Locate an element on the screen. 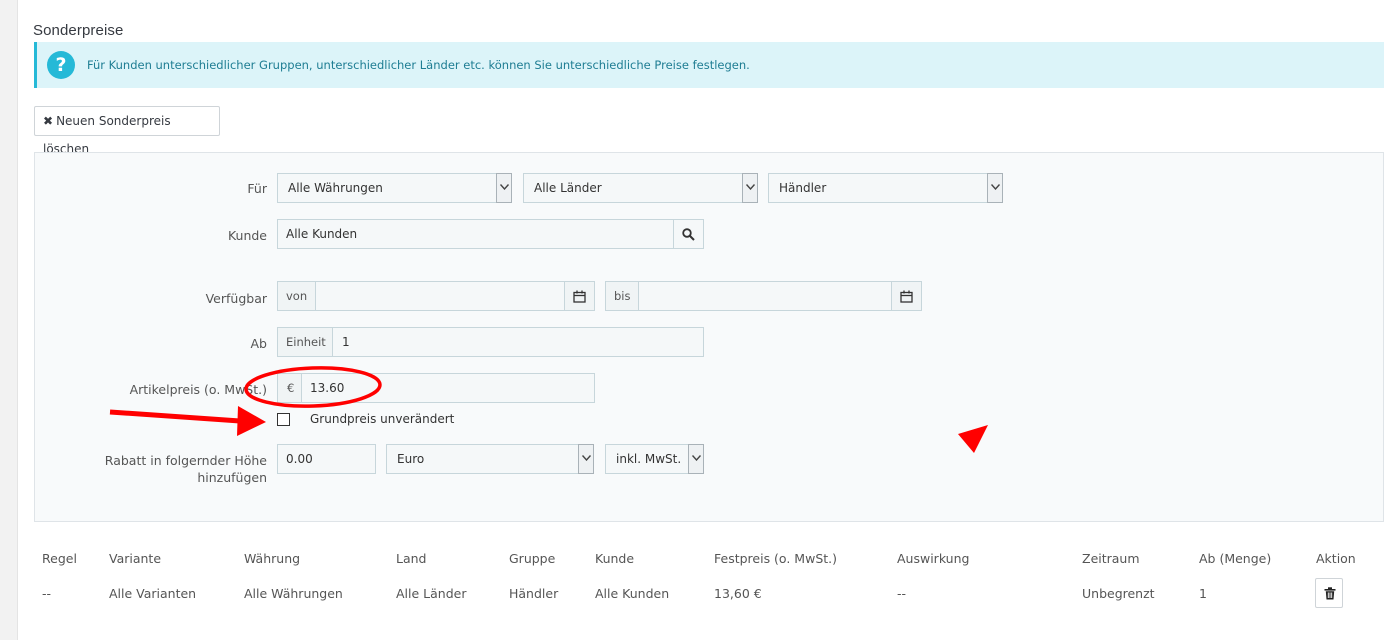 The image size is (1399, 640). cell-kunde: Alle Kunden is located at coordinates (632, 593).